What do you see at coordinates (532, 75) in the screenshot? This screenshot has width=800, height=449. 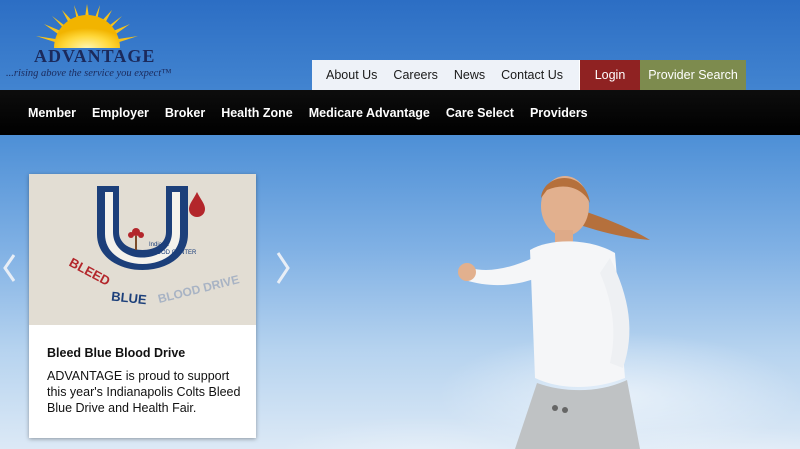 I see `nav-contact-us: Contact Us` at bounding box center [532, 75].